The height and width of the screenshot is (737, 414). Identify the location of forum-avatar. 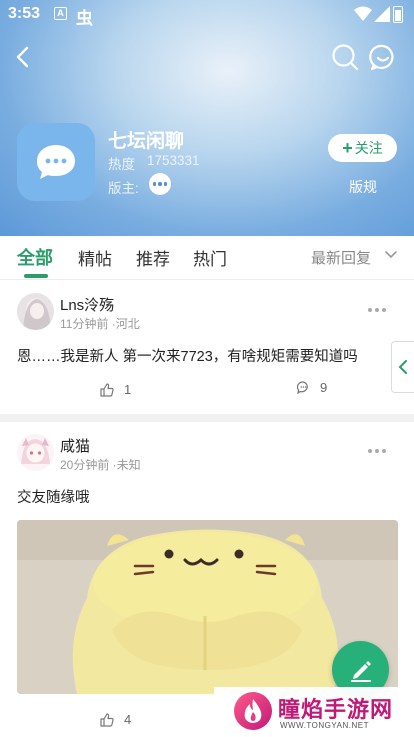
(56, 162).